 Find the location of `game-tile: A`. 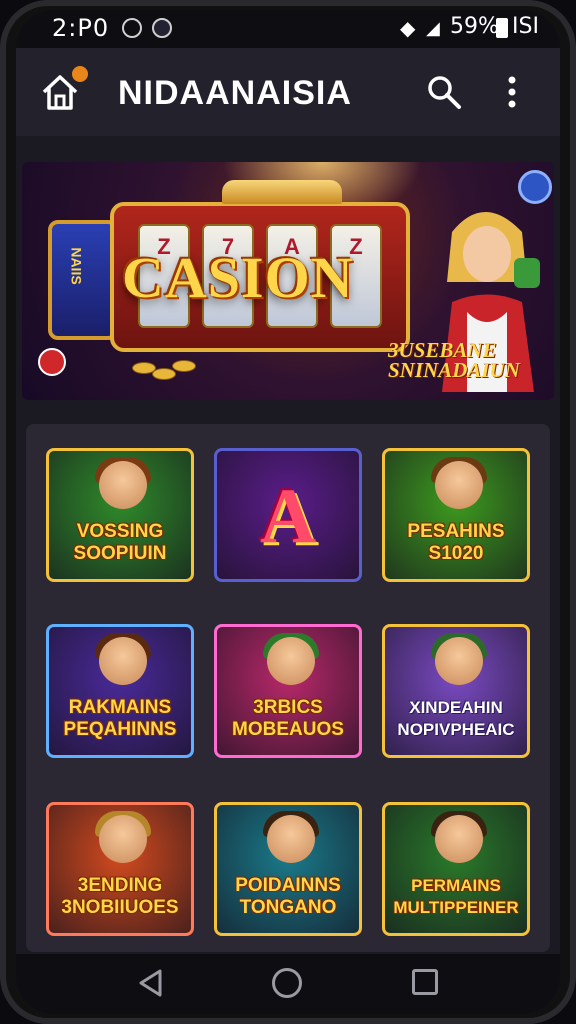

game-tile: A is located at coordinates (288, 515).